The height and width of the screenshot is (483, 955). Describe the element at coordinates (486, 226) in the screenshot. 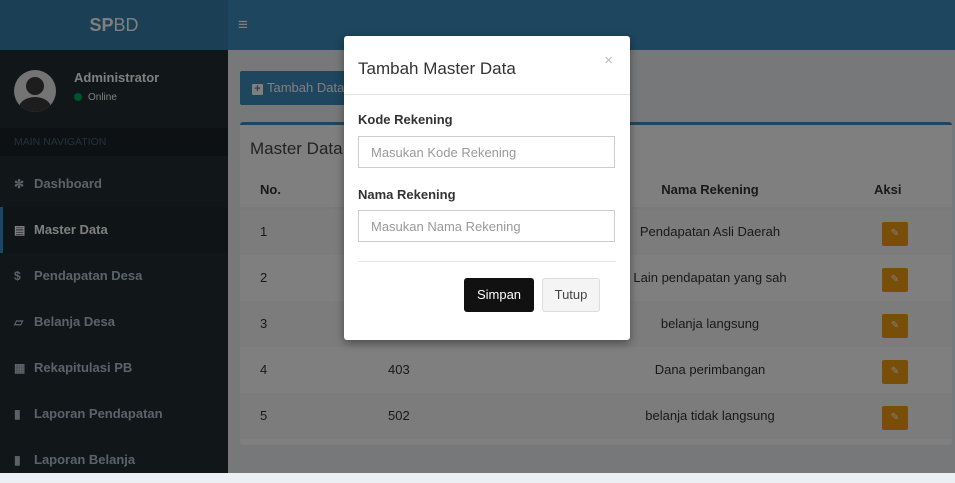

I see `nama-rekening-input` at that location.